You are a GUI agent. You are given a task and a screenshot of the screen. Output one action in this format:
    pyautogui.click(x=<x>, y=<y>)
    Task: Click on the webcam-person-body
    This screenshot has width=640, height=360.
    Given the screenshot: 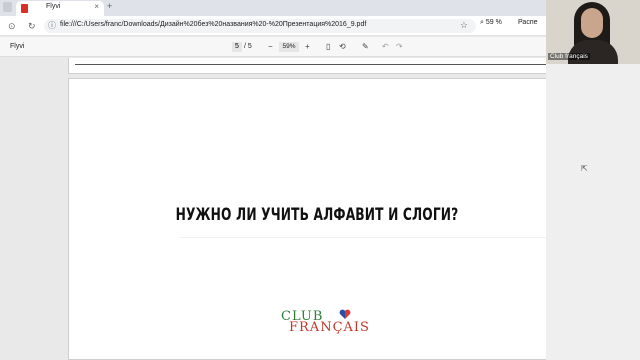 What is the action you would take?
    pyautogui.click(x=593, y=52)
    